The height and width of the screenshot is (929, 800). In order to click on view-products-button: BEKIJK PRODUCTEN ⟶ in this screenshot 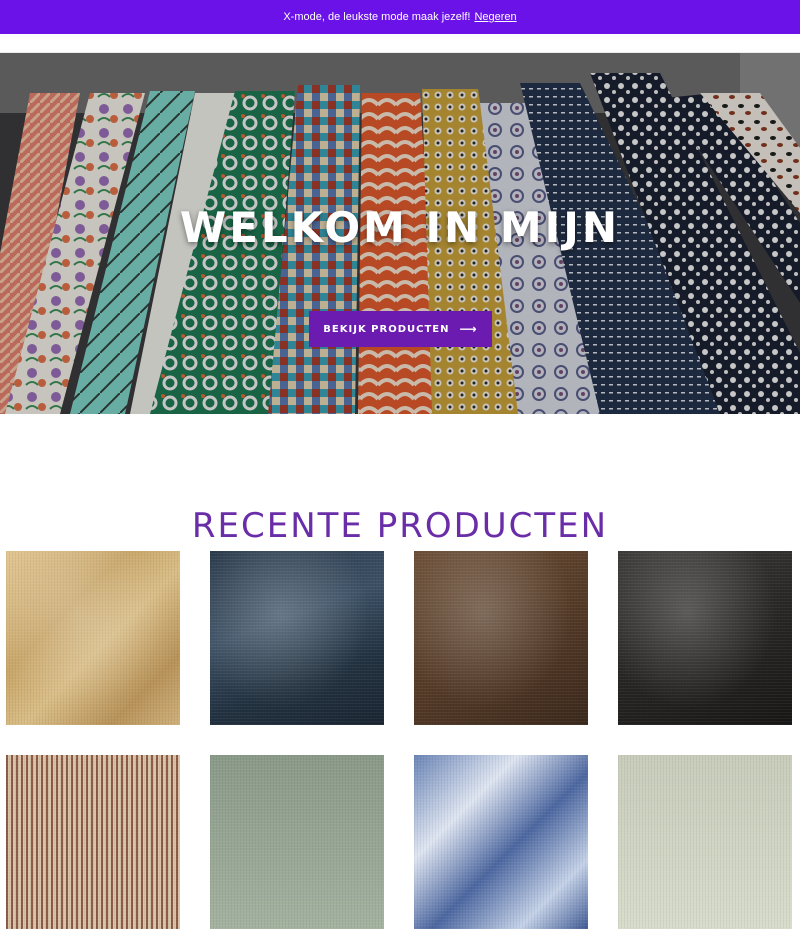, I will do `click(400, 329)`.